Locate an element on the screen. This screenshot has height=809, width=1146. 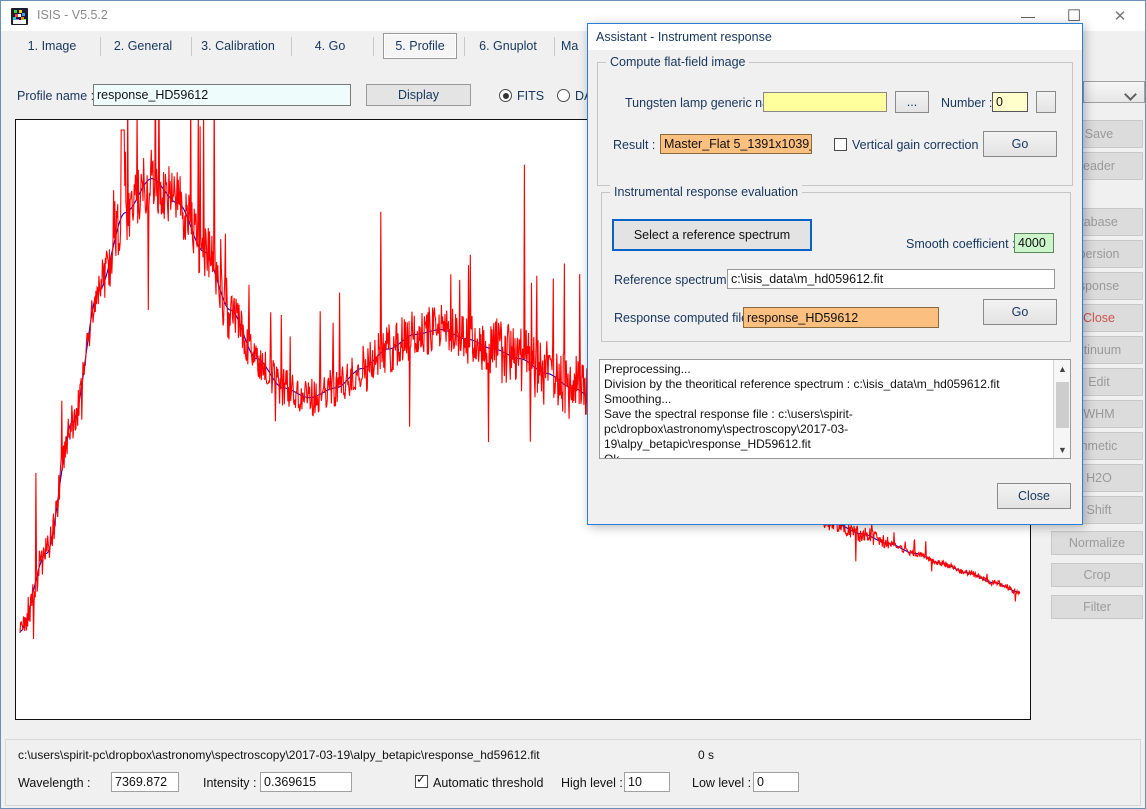
reference-spectrum-label: Reference spectrum : is located at coordinates (674, 280).